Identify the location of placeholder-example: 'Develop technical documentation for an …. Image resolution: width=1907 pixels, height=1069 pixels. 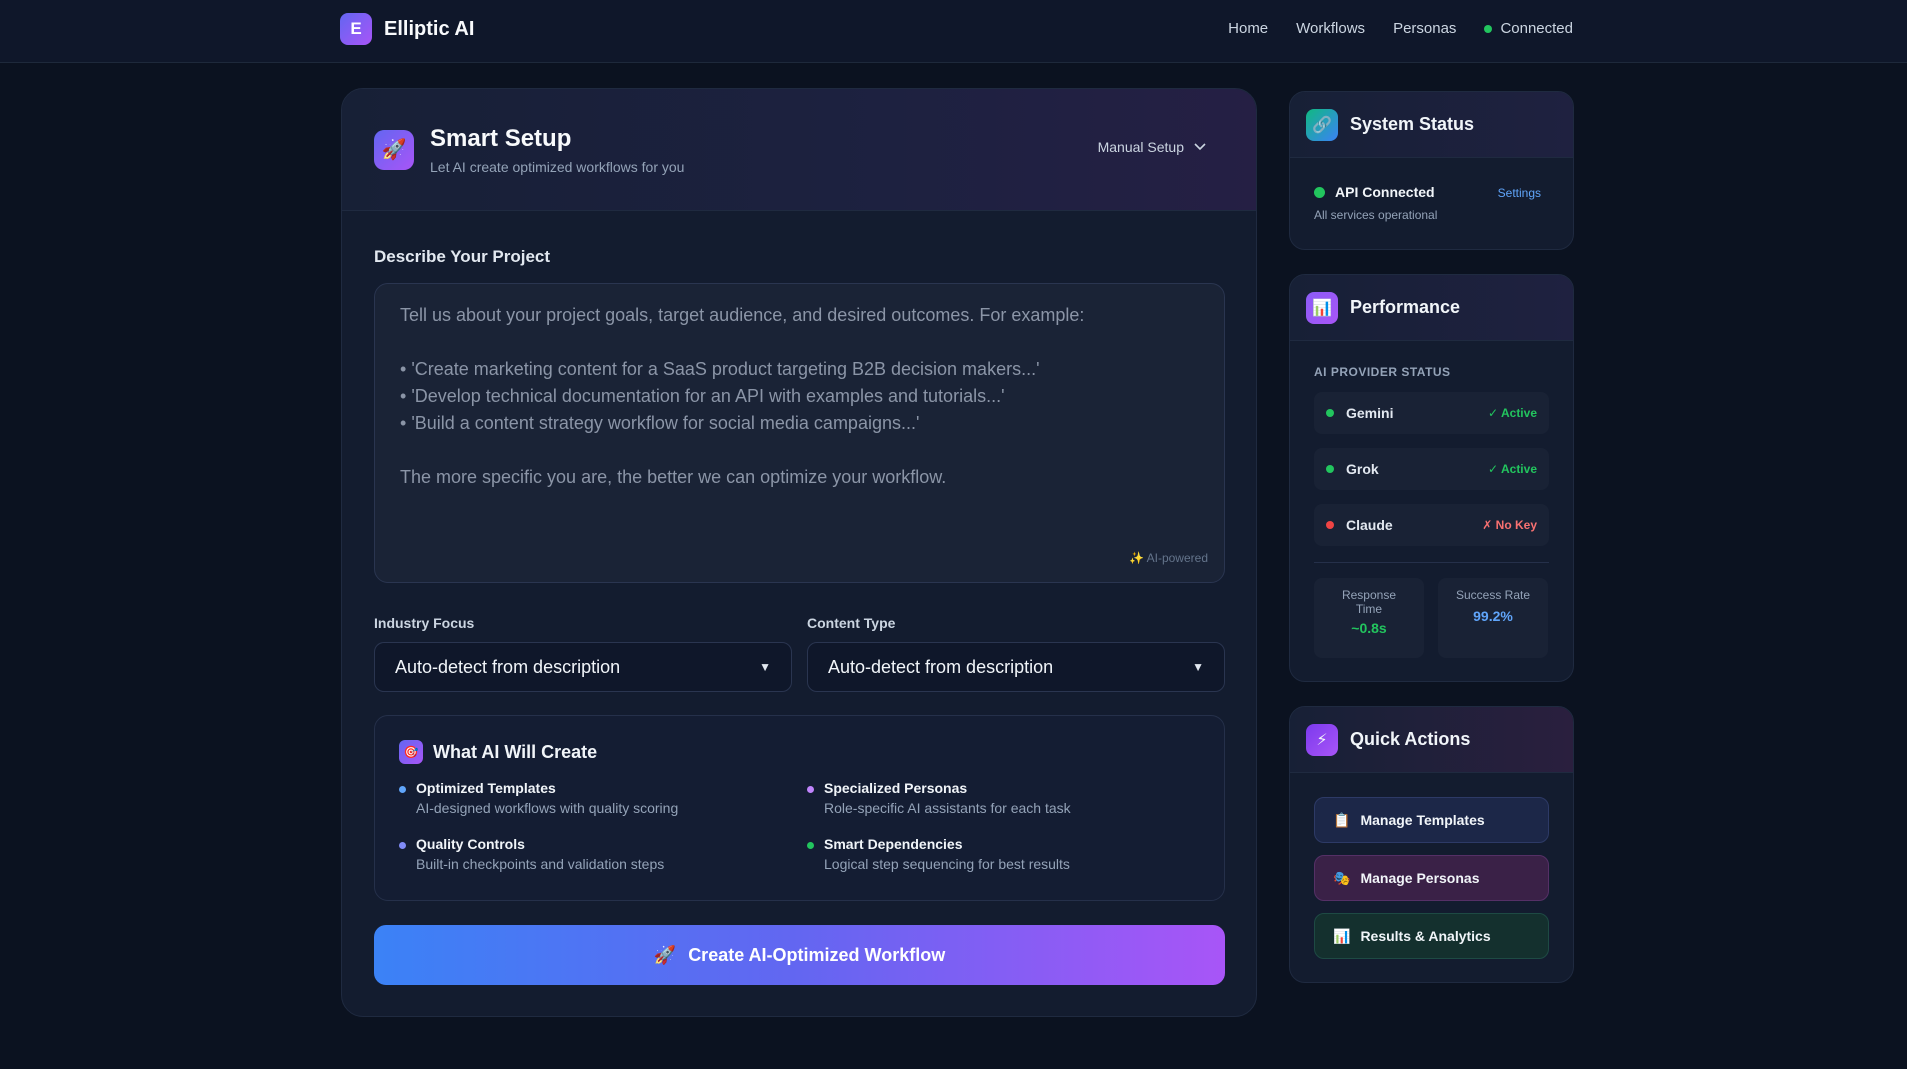
(799, 396).